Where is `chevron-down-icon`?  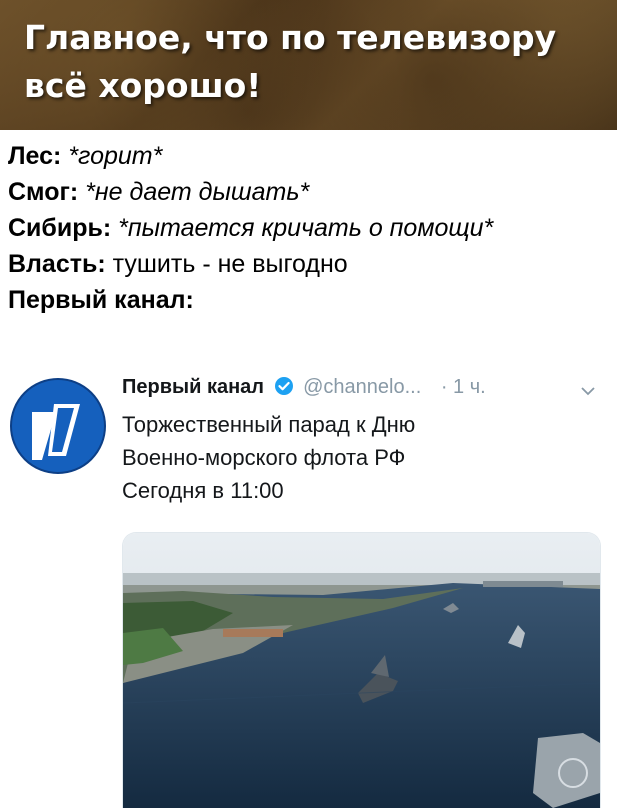 chevron-down-icon is located at coordinates (588, 391).